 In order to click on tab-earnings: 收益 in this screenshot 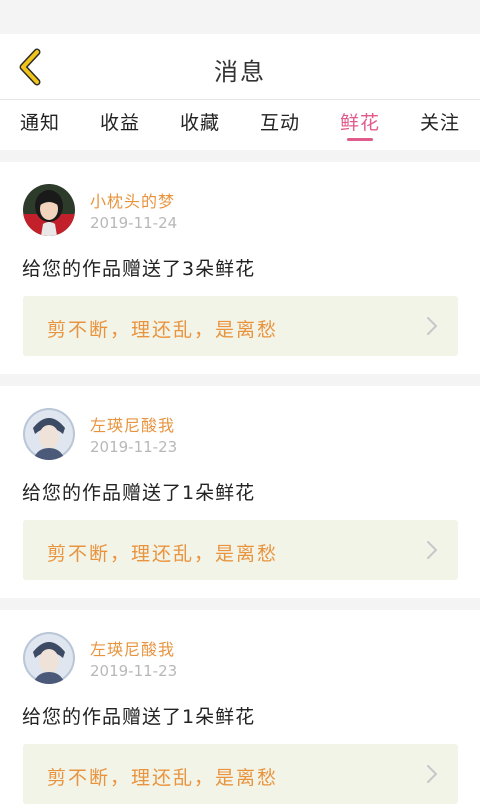, I will do `click(120, 125)`.